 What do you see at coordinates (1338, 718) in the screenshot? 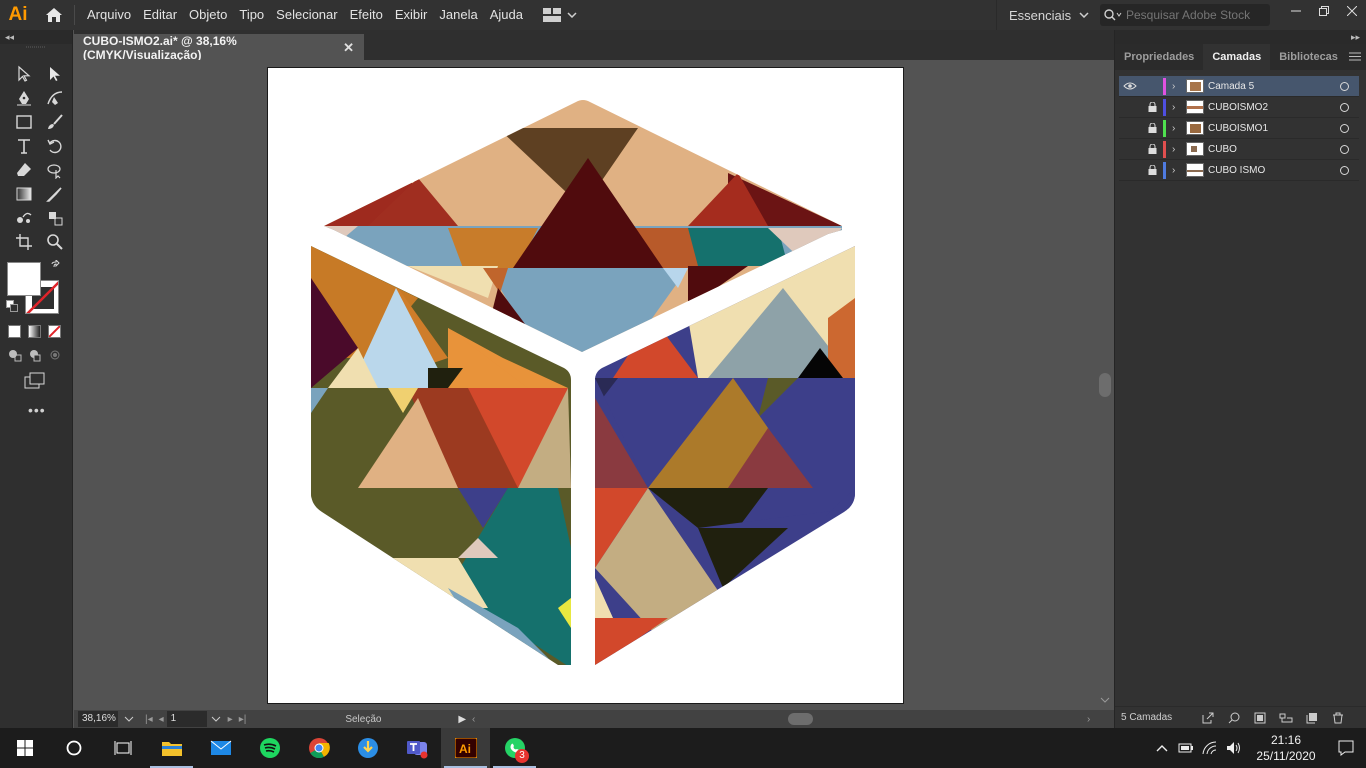
I see `delete-layer-button` at bounding box center [1338, 718].